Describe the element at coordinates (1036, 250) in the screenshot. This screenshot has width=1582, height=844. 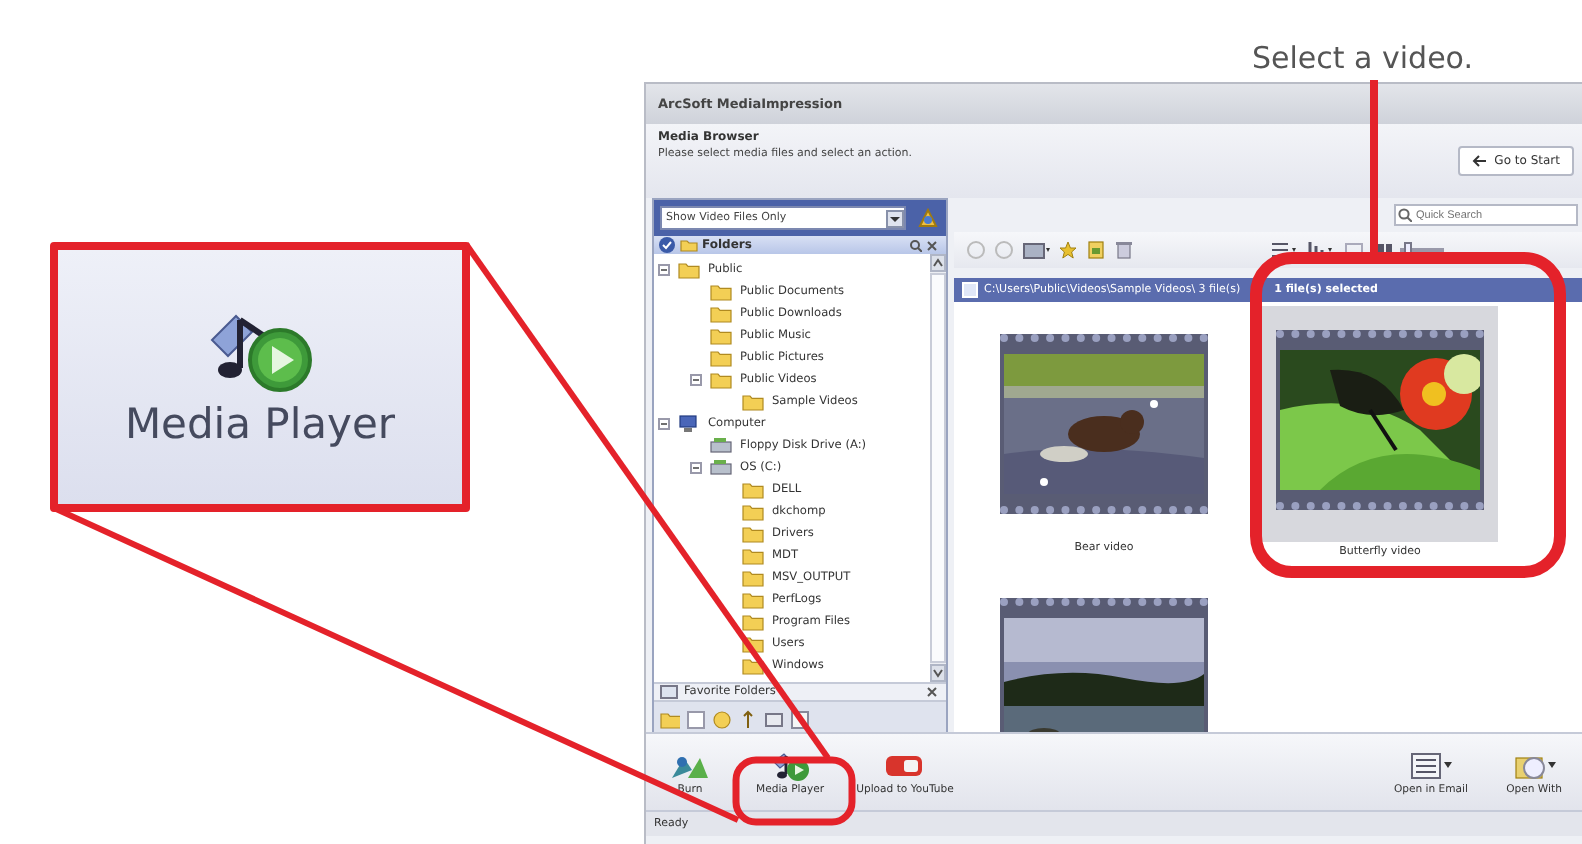
I see `folder-menu-icon` at that location.